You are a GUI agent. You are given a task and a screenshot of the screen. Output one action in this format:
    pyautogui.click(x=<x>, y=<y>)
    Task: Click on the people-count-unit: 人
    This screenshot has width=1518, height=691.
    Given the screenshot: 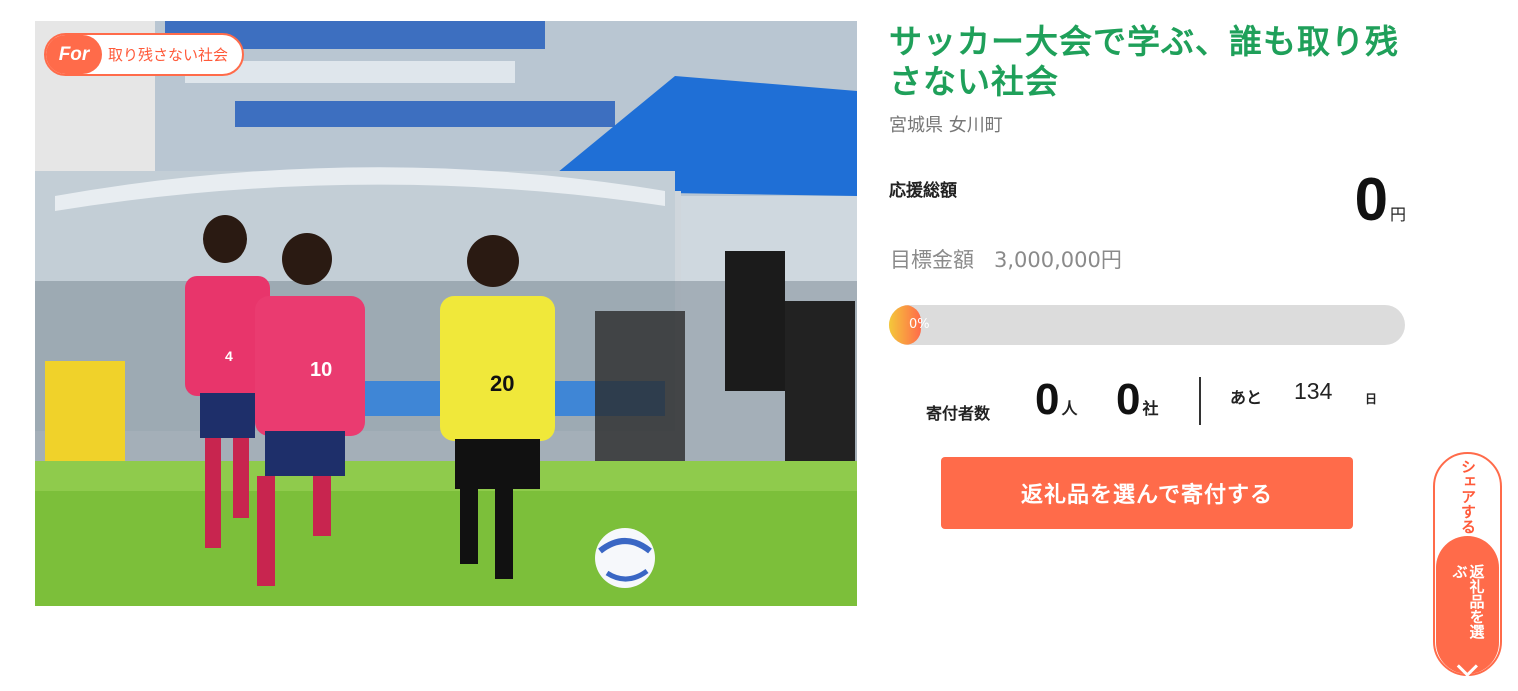 What is the action you would take?
    pyautogui.click(x=1069, y=408)
    